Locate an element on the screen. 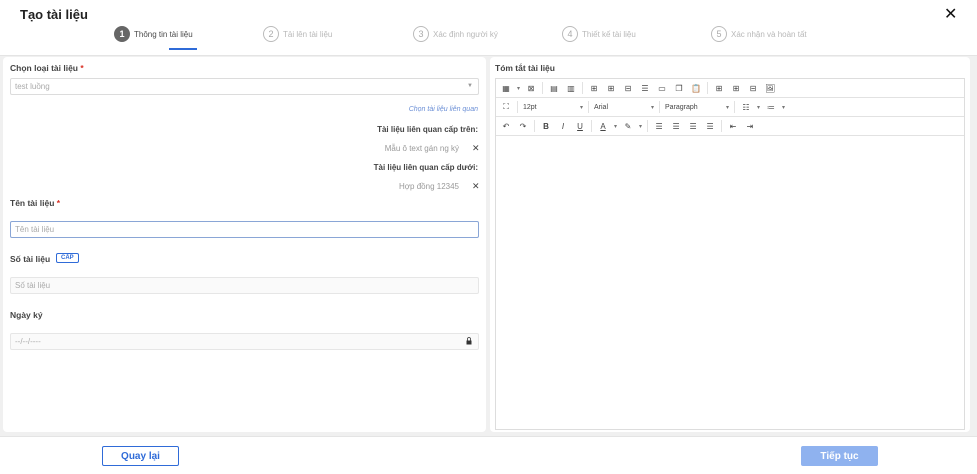  step-4: 4 Thiết kế tài liệu is located at coordinates (599, 34).